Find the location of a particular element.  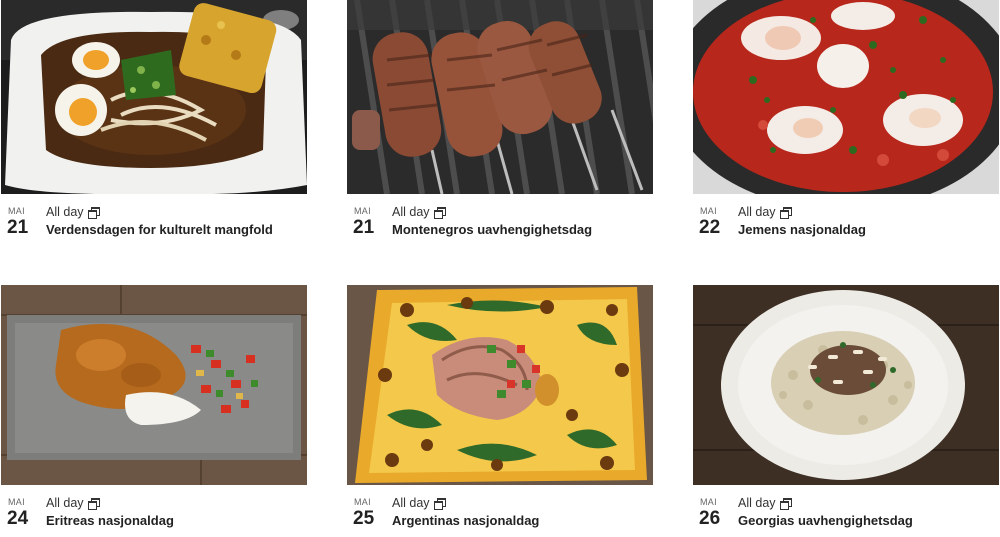

event-photo-shakshuka is located at coordinates (846, 97).